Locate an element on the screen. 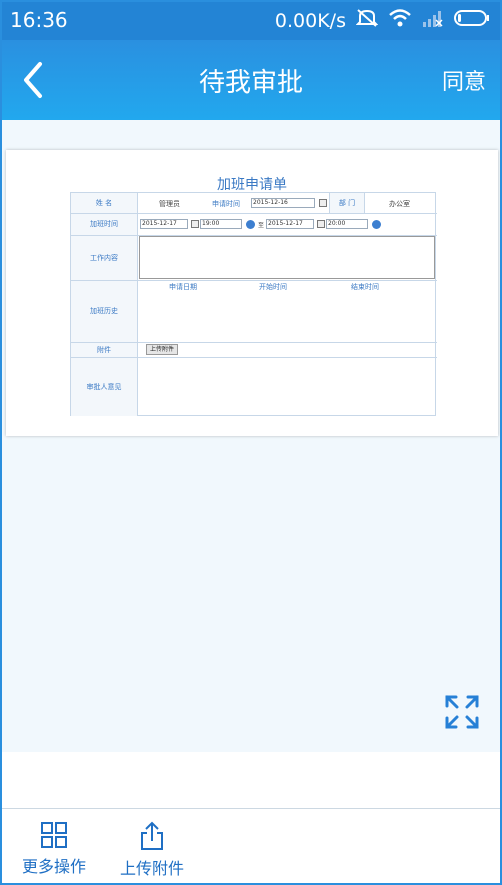  apply-time-label: 申请时间 is located at coordinates (226, 204).